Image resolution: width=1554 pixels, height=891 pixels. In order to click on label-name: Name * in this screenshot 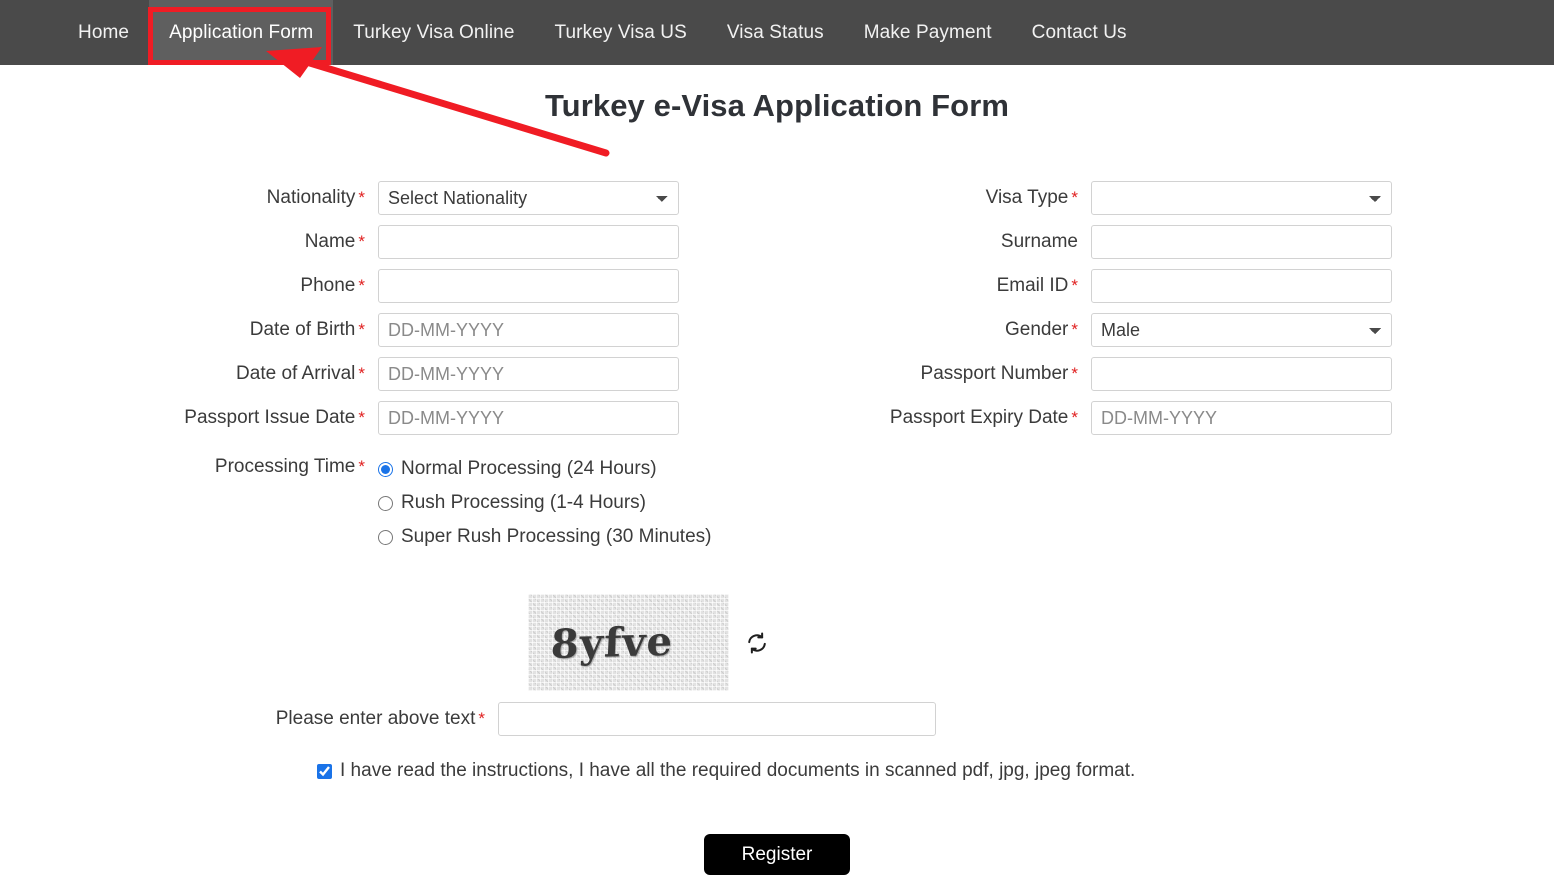, I will do `click(334, 241)`.